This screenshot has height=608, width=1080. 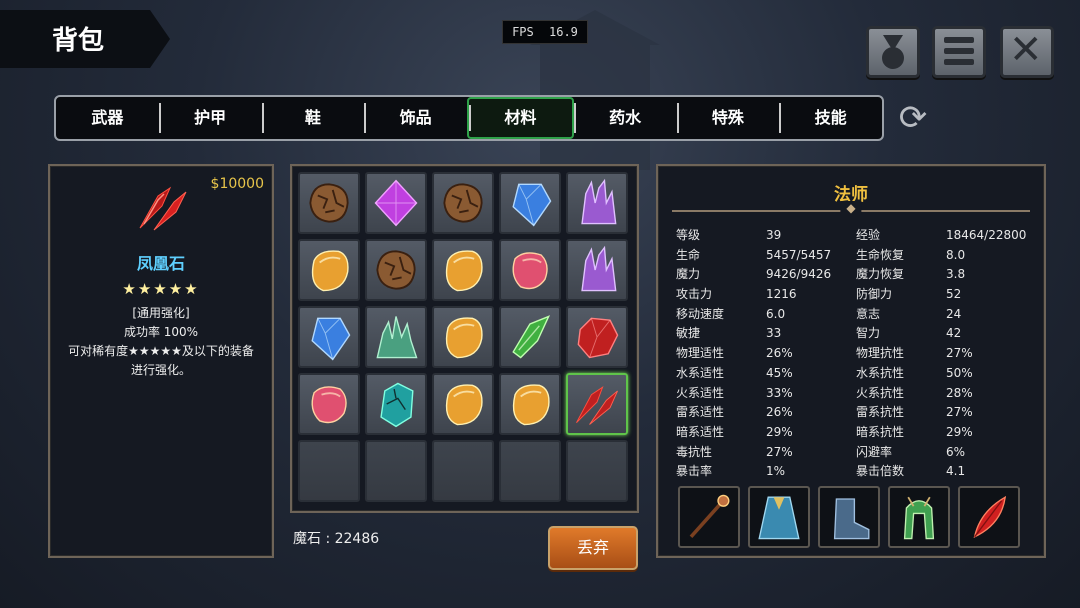 What do you see at coordinates (161, 342) in the screenshot?
I see `item-description: [通用强化] 成功率 100% 可对稀有度★★★★★及以下的装备 进行强化。` at bounding box center [161, 342].